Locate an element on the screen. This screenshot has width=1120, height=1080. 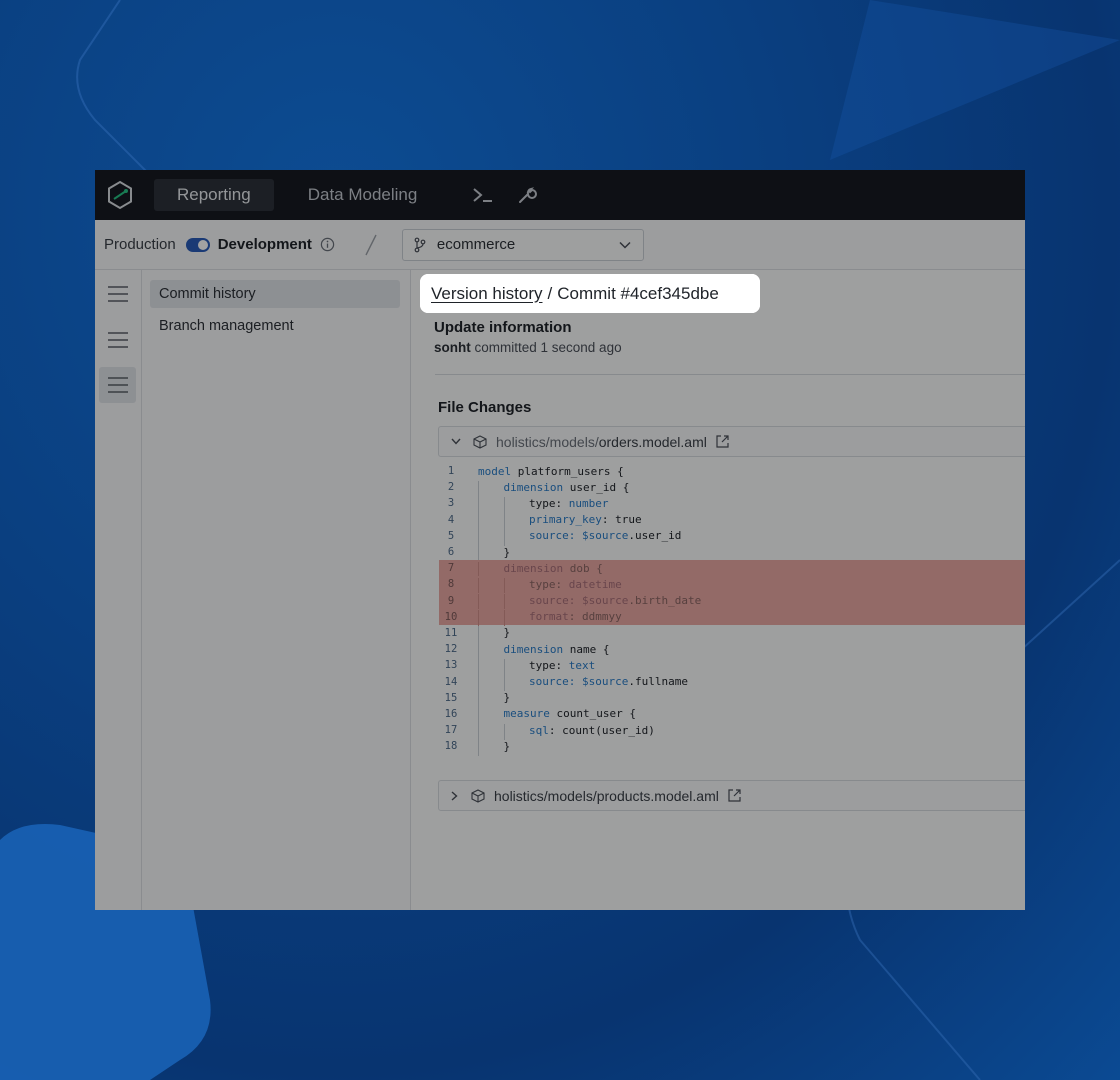
code-keyword: primary_key is located at coordinates (565, 520).